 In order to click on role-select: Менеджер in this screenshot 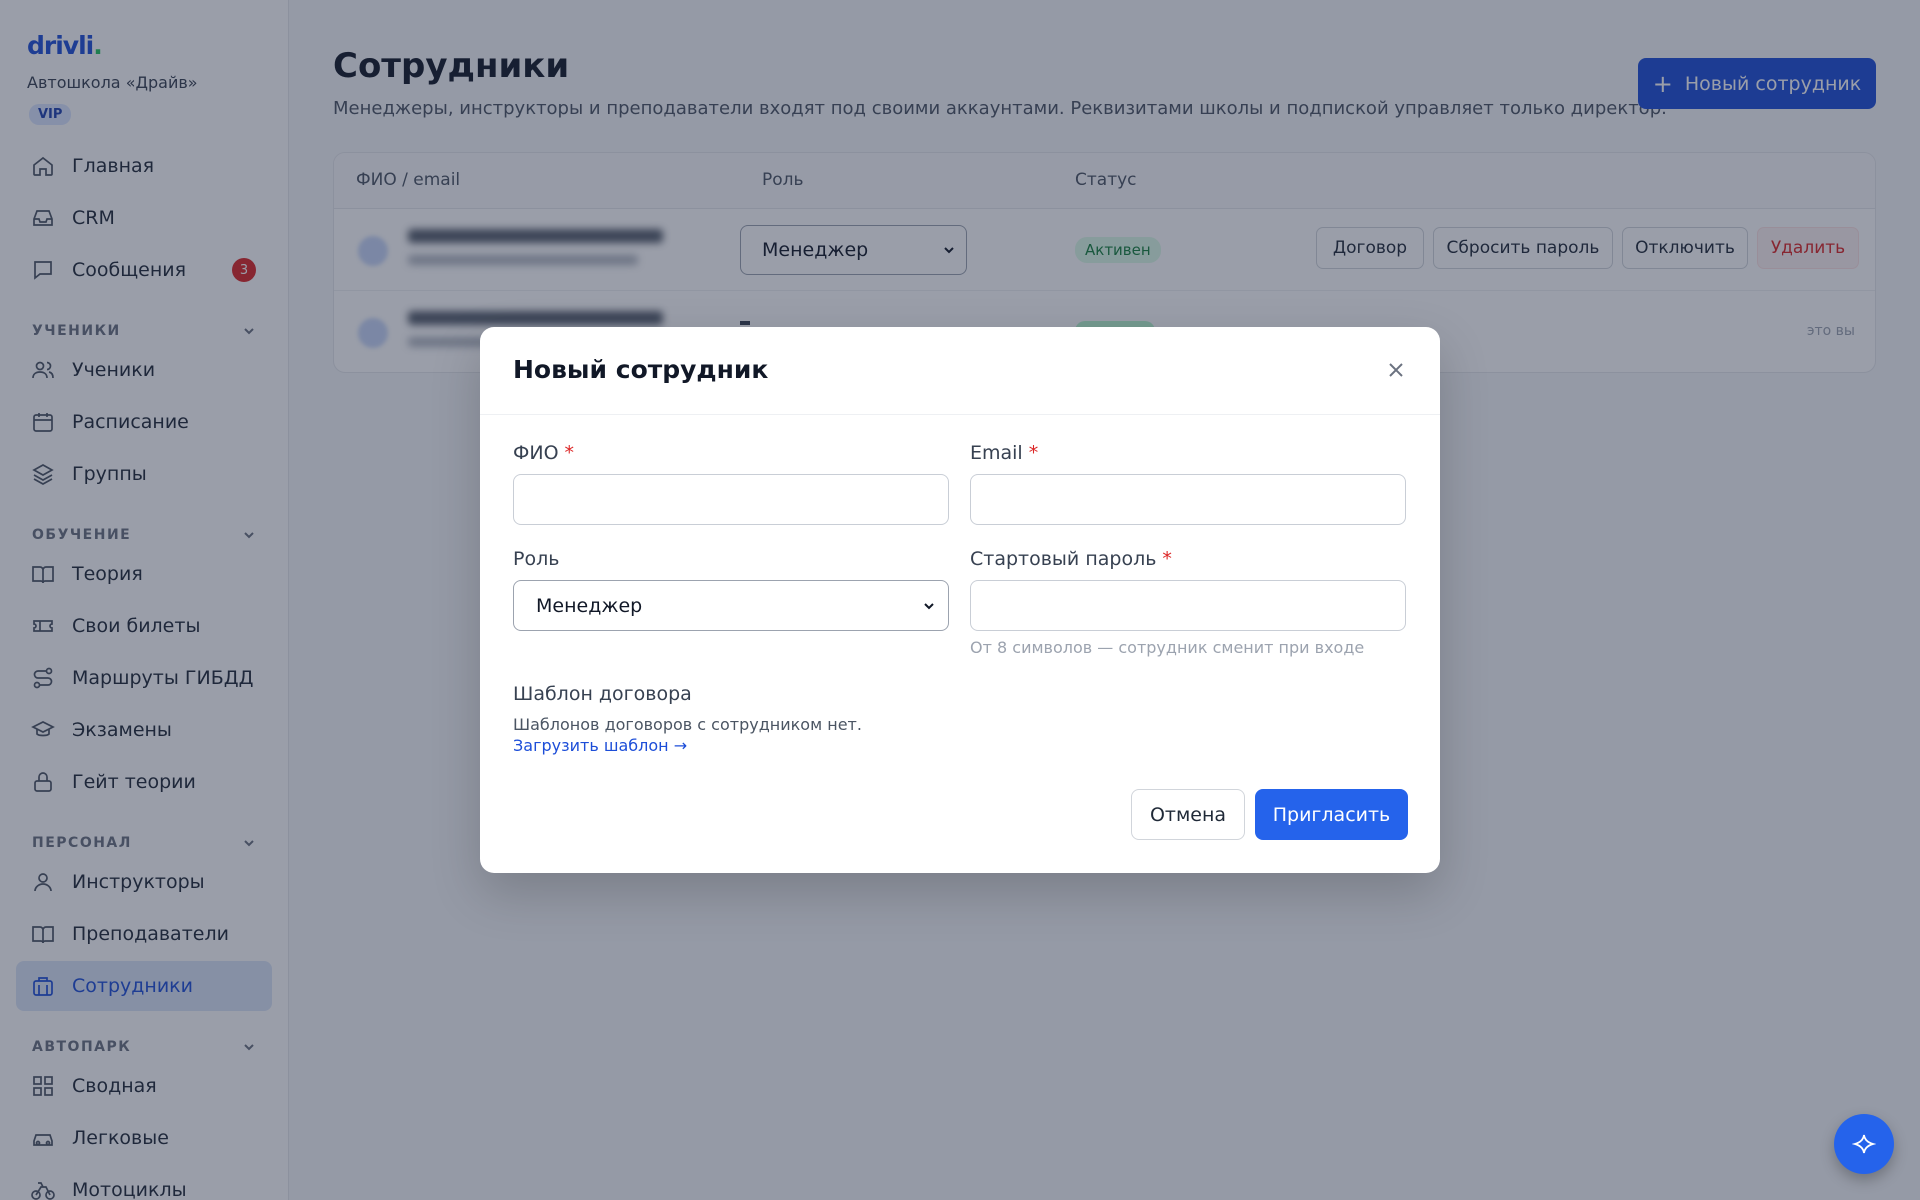, I will do `click(731, 605)`.